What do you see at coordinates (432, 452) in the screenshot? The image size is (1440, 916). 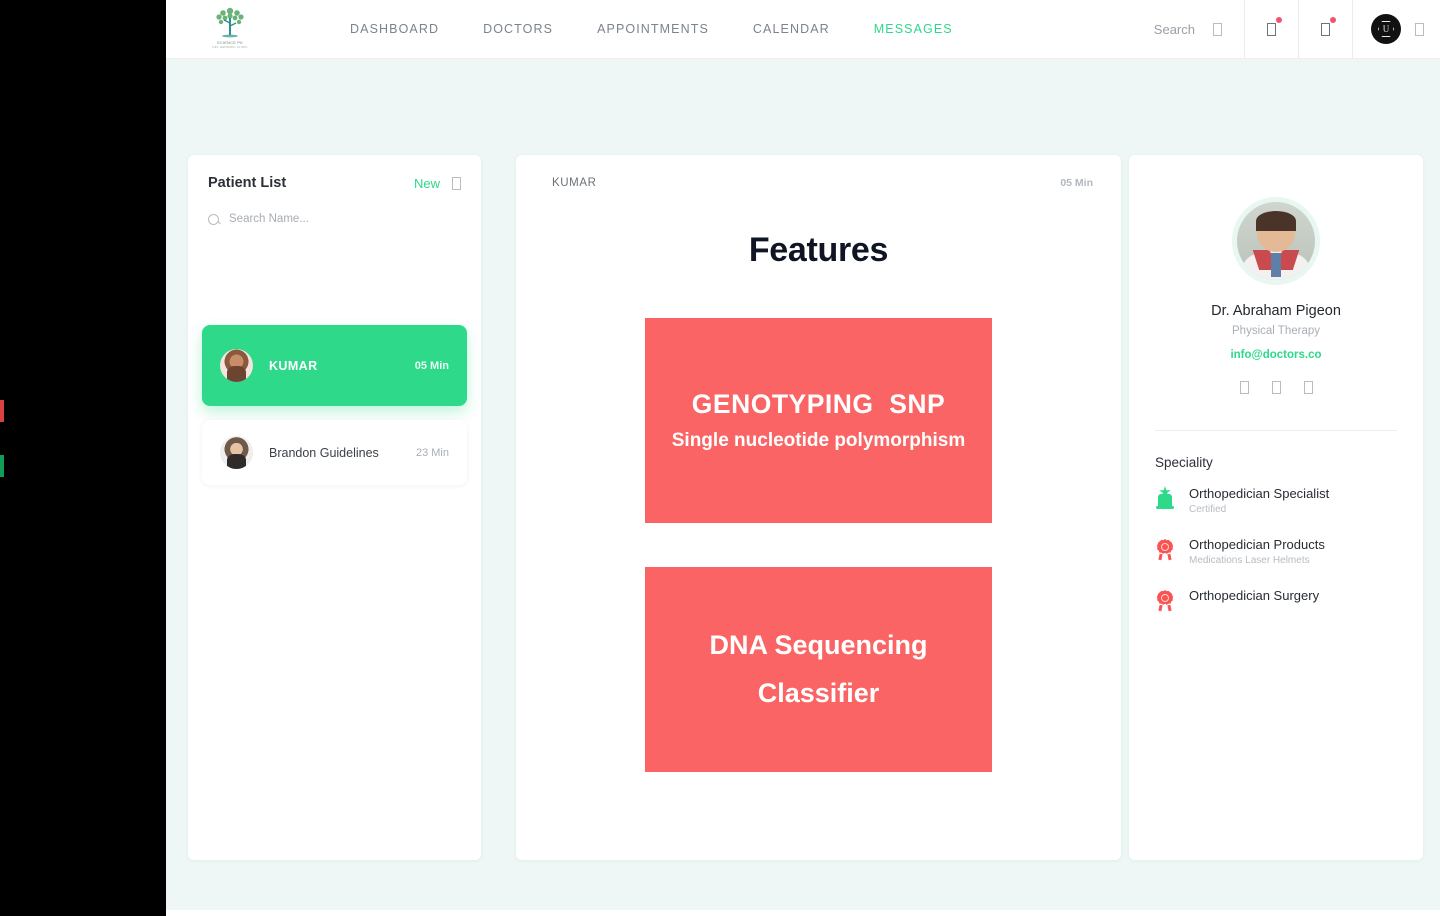 I see `patient-time: 23 Min` at bounding box center [432, 452].